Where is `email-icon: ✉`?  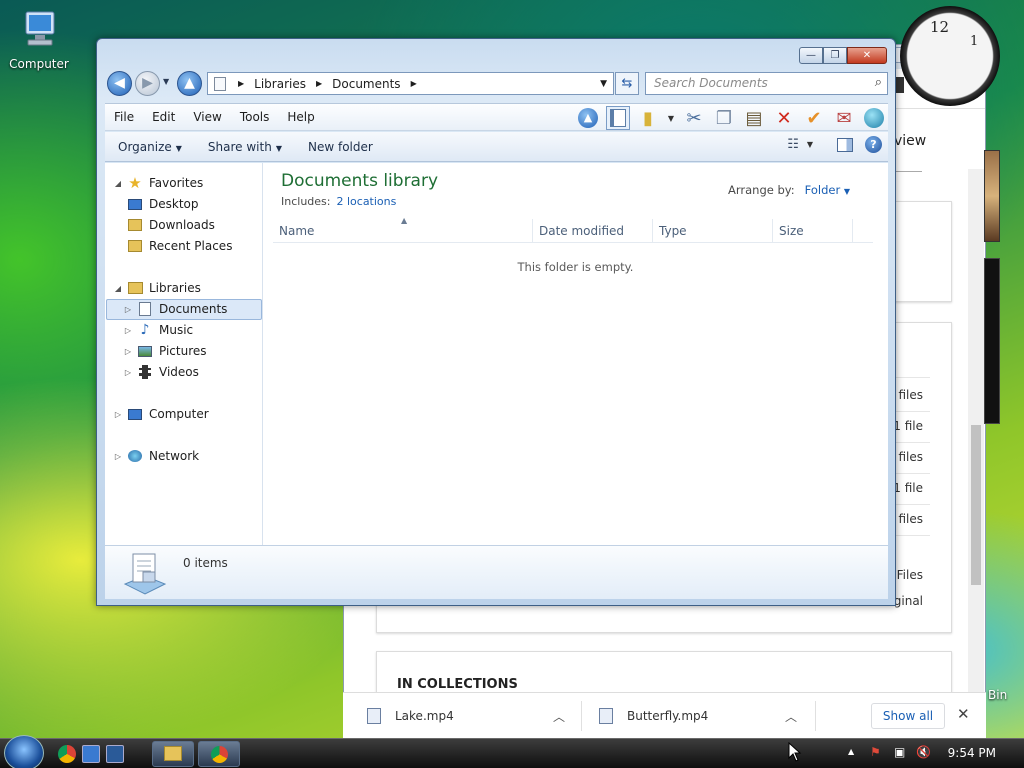 email-icon: ✉ is located at coordinates (844, 118).